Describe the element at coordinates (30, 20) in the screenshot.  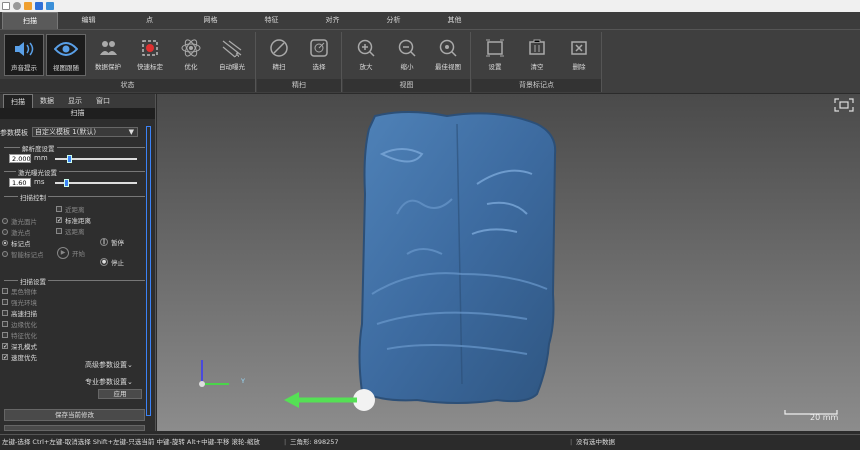
I see `tab-scan: 扫描` at that location.